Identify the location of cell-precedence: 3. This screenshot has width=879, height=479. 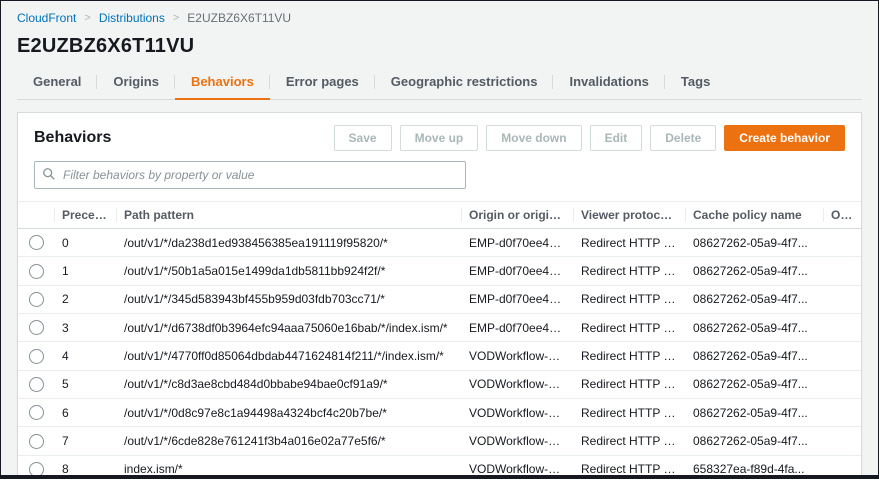
(85, 328).